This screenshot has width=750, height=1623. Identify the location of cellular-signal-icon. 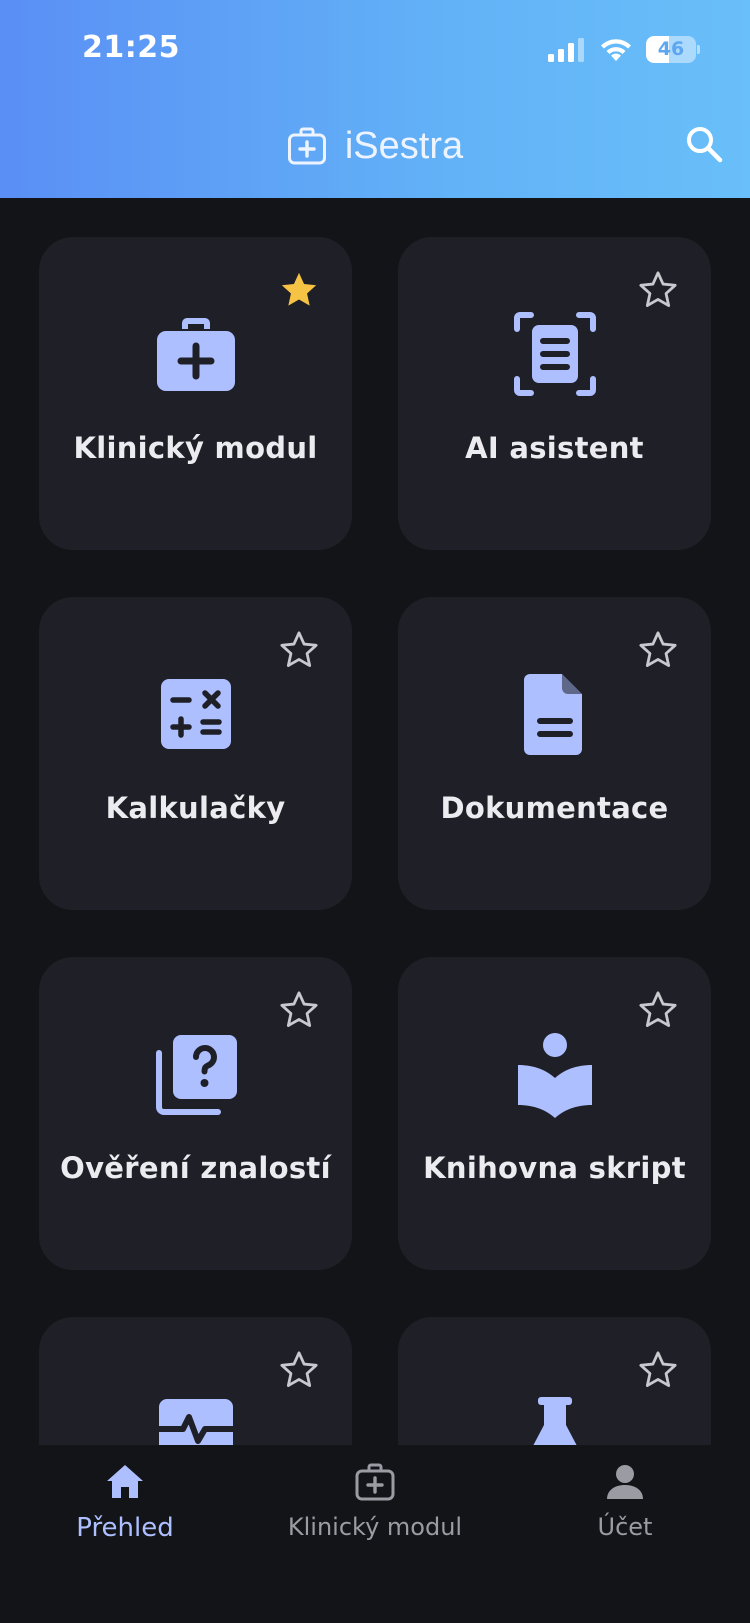
(566, 50).